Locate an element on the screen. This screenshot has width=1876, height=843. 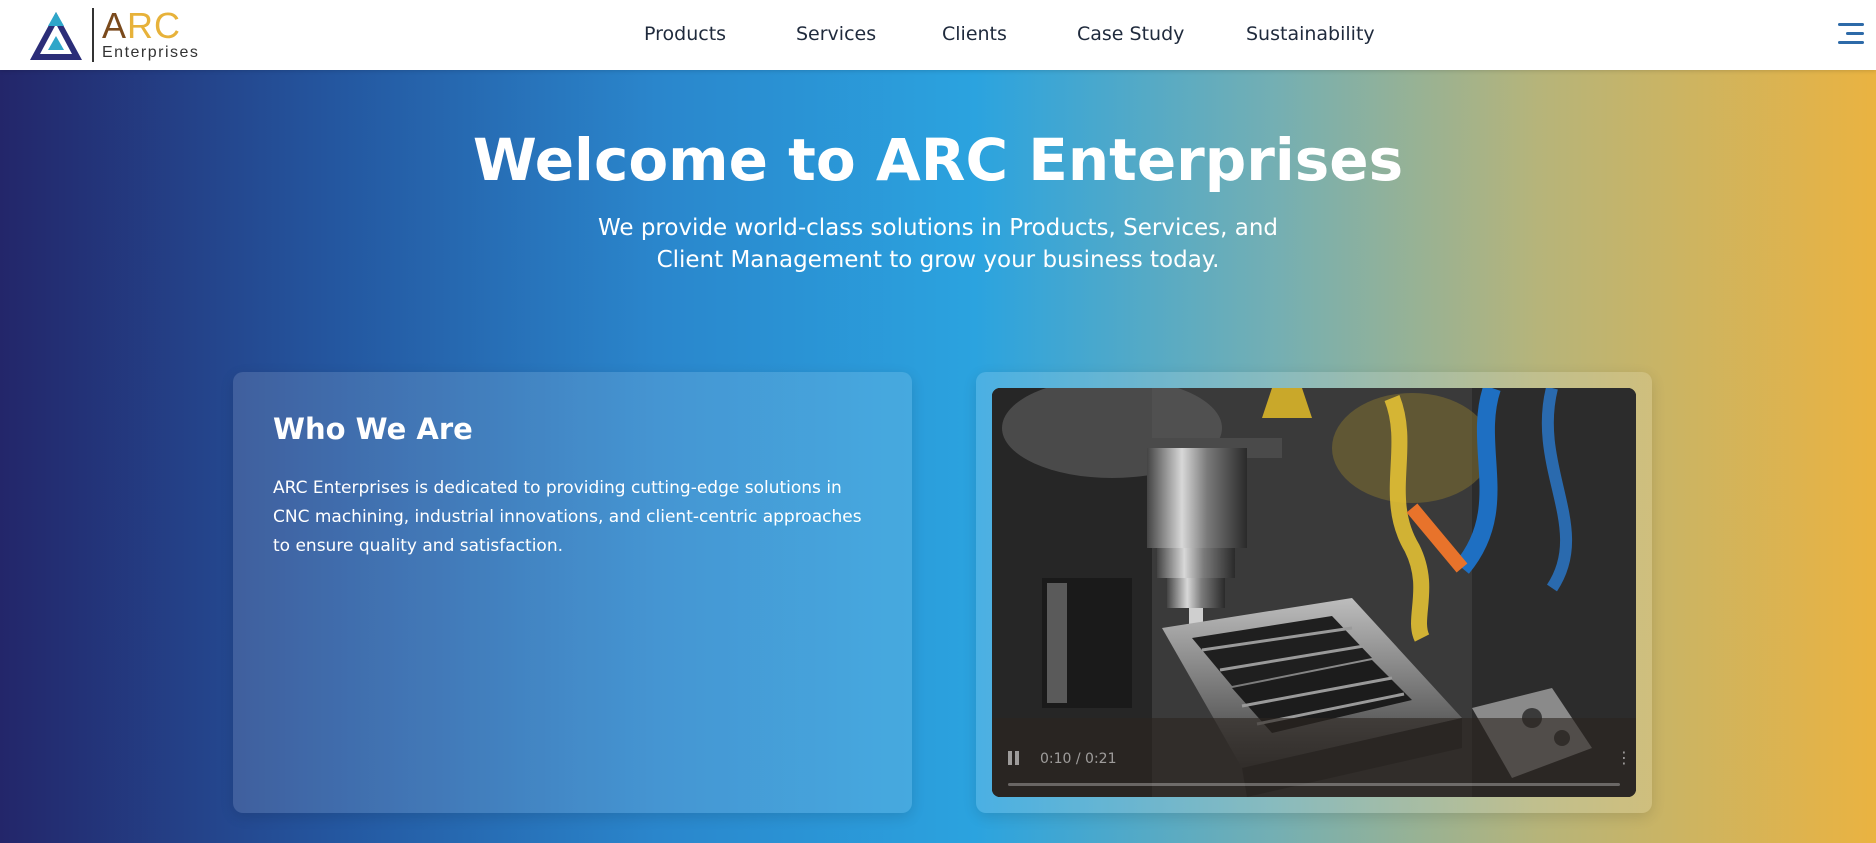
nav-item-clients: Clients is located at coordinates (974, 34).